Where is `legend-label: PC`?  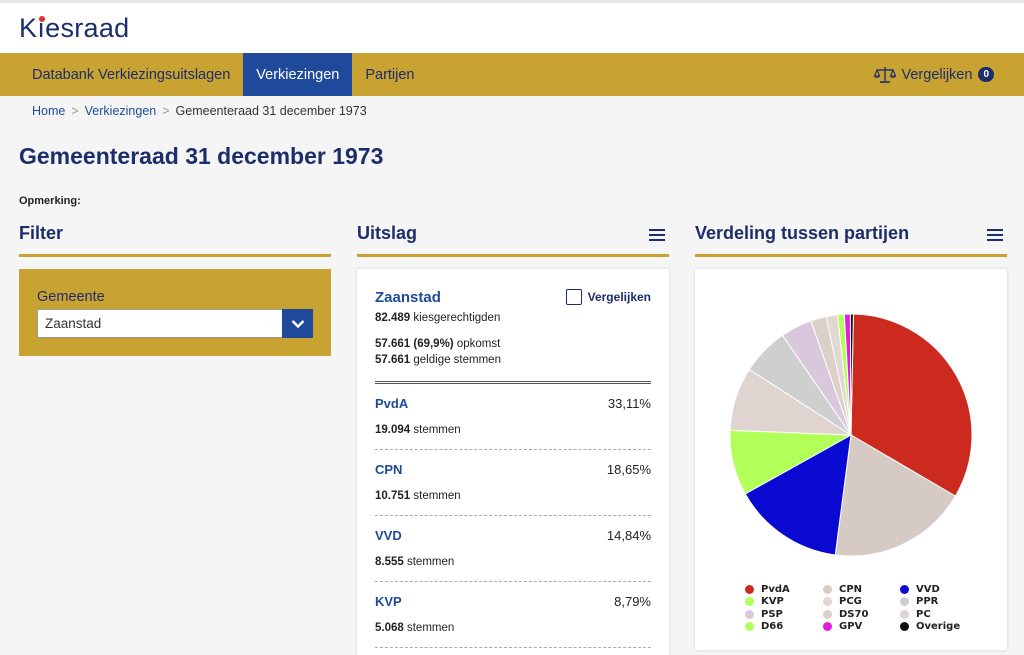
legend-label: PC is located at coordinates (923, 614).